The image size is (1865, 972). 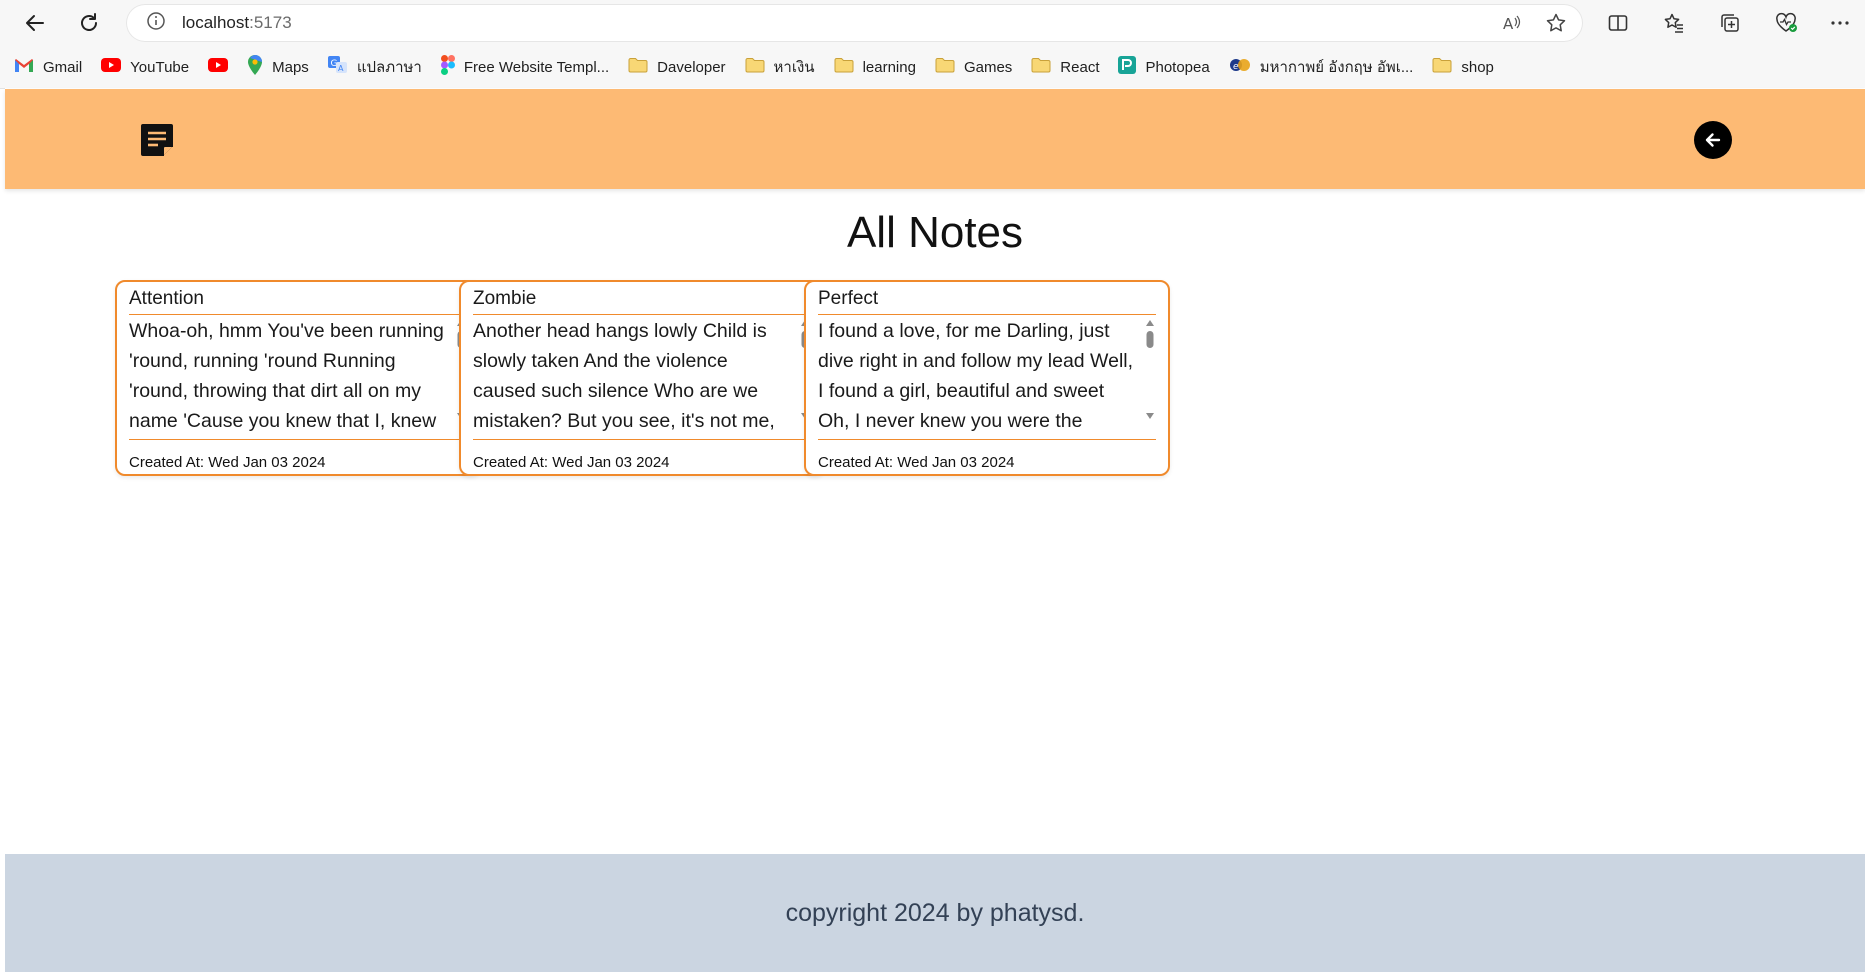 I want to click on bookmark-label: หาเงิน, so click(x=794, y=67).